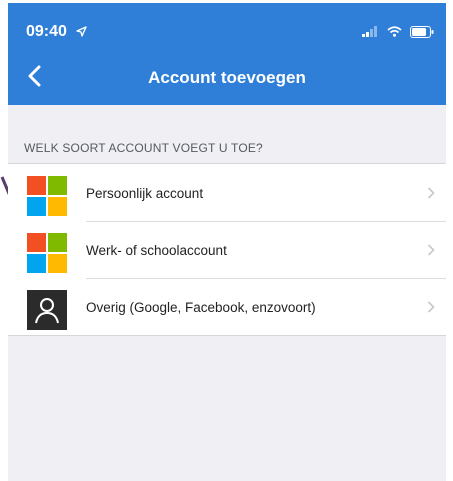  I want to click on list-item-other-account: Overig (Google, Facebook, enzovoort), so click(227, 306).